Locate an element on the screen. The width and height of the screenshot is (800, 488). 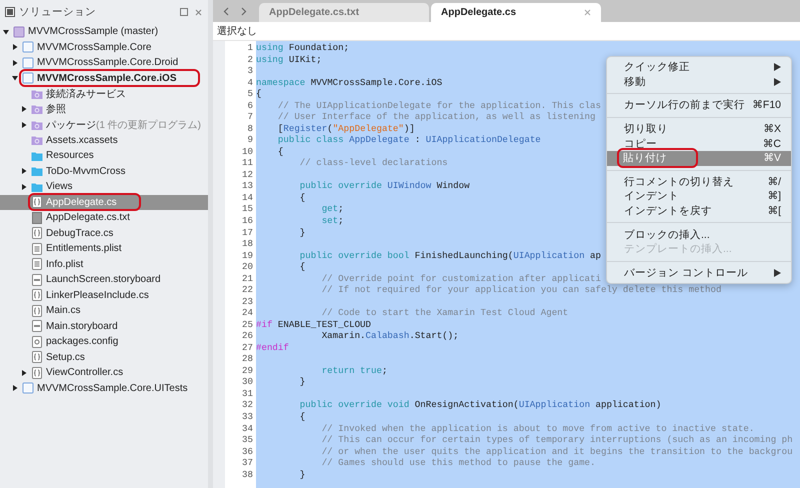
layout-file-icon is located at coordinates (37, 280).